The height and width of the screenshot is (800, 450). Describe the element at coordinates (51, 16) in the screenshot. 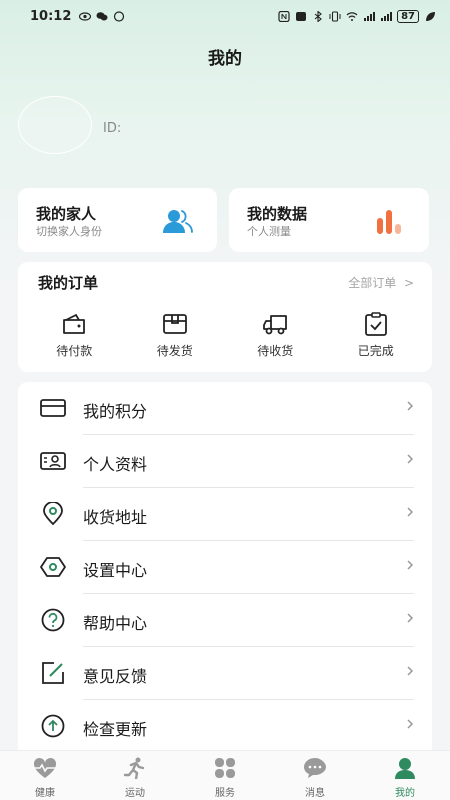

I see `status-time: 10:12` at that location.